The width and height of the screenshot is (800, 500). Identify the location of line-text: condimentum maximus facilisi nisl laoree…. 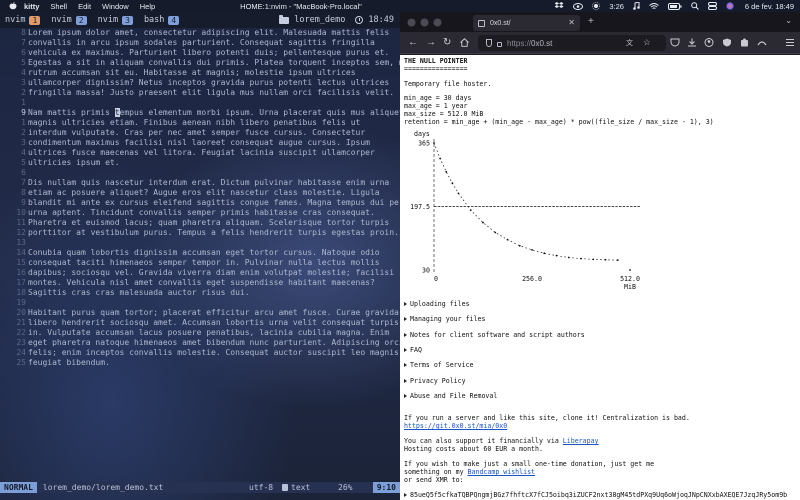
(199, 142).